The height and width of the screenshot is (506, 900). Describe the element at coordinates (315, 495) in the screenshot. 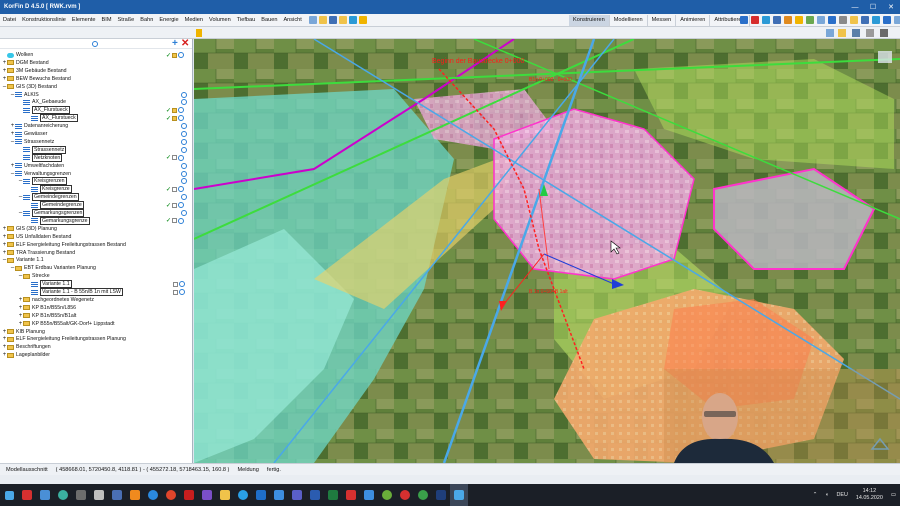

I see `app-word-icon` at that location.